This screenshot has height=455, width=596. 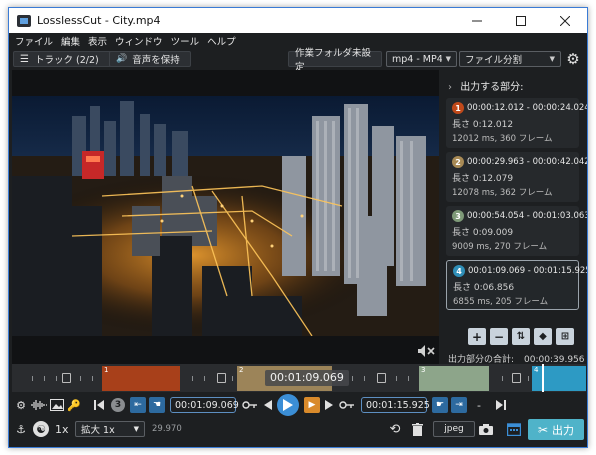 What do you see at coordinates (395, 429) in the screenshot?
I see `rotate-icon: ⟲` at bounding box center [395, 429].